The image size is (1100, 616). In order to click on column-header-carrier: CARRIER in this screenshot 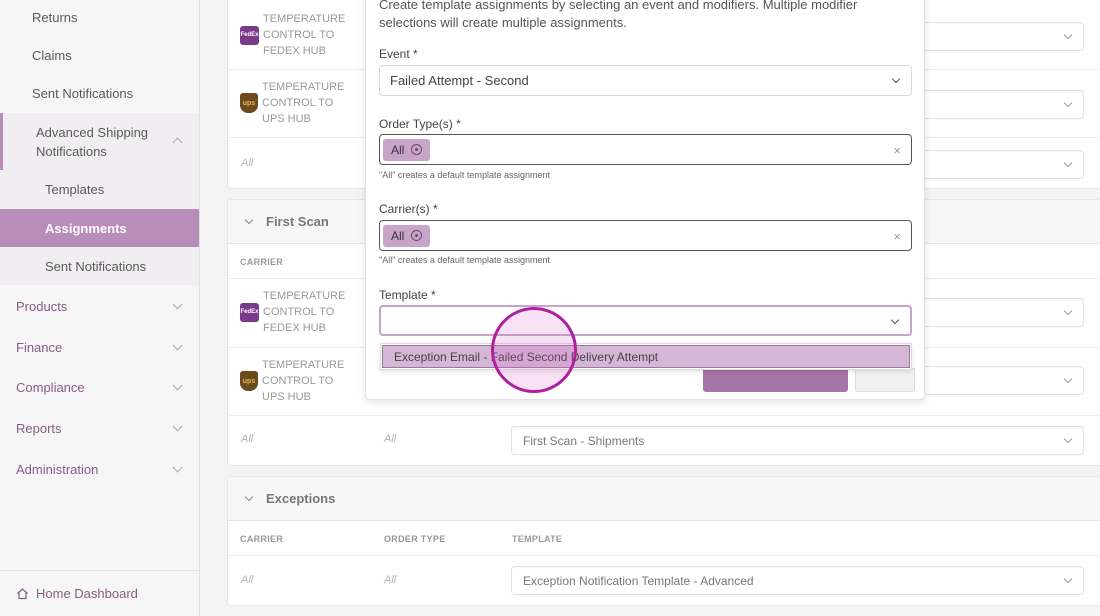, I will do `click(262, 539)`.